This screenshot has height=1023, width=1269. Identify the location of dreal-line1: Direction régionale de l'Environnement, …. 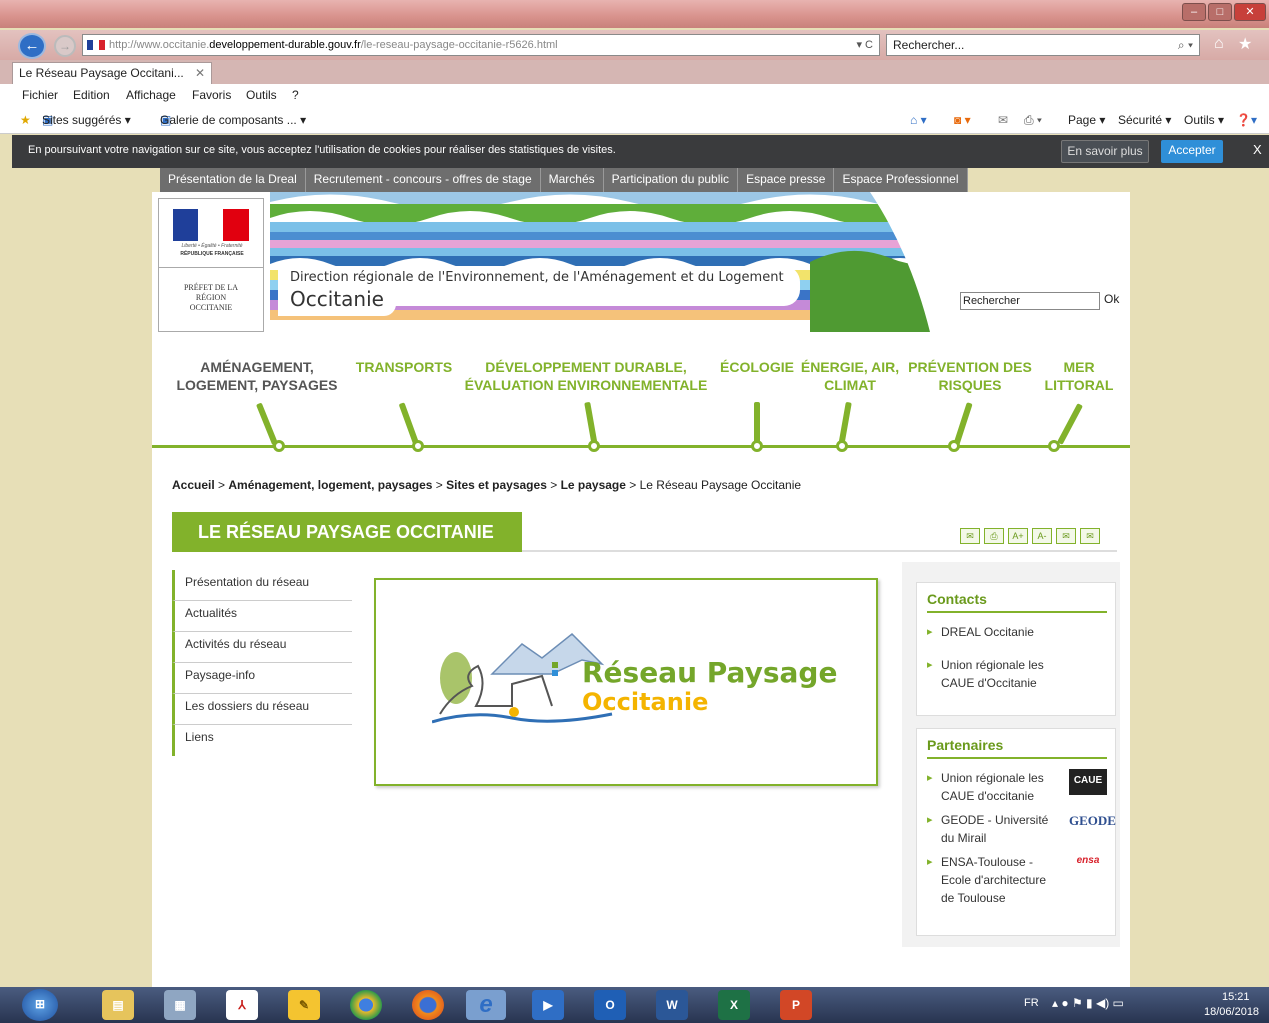
(537, 277).